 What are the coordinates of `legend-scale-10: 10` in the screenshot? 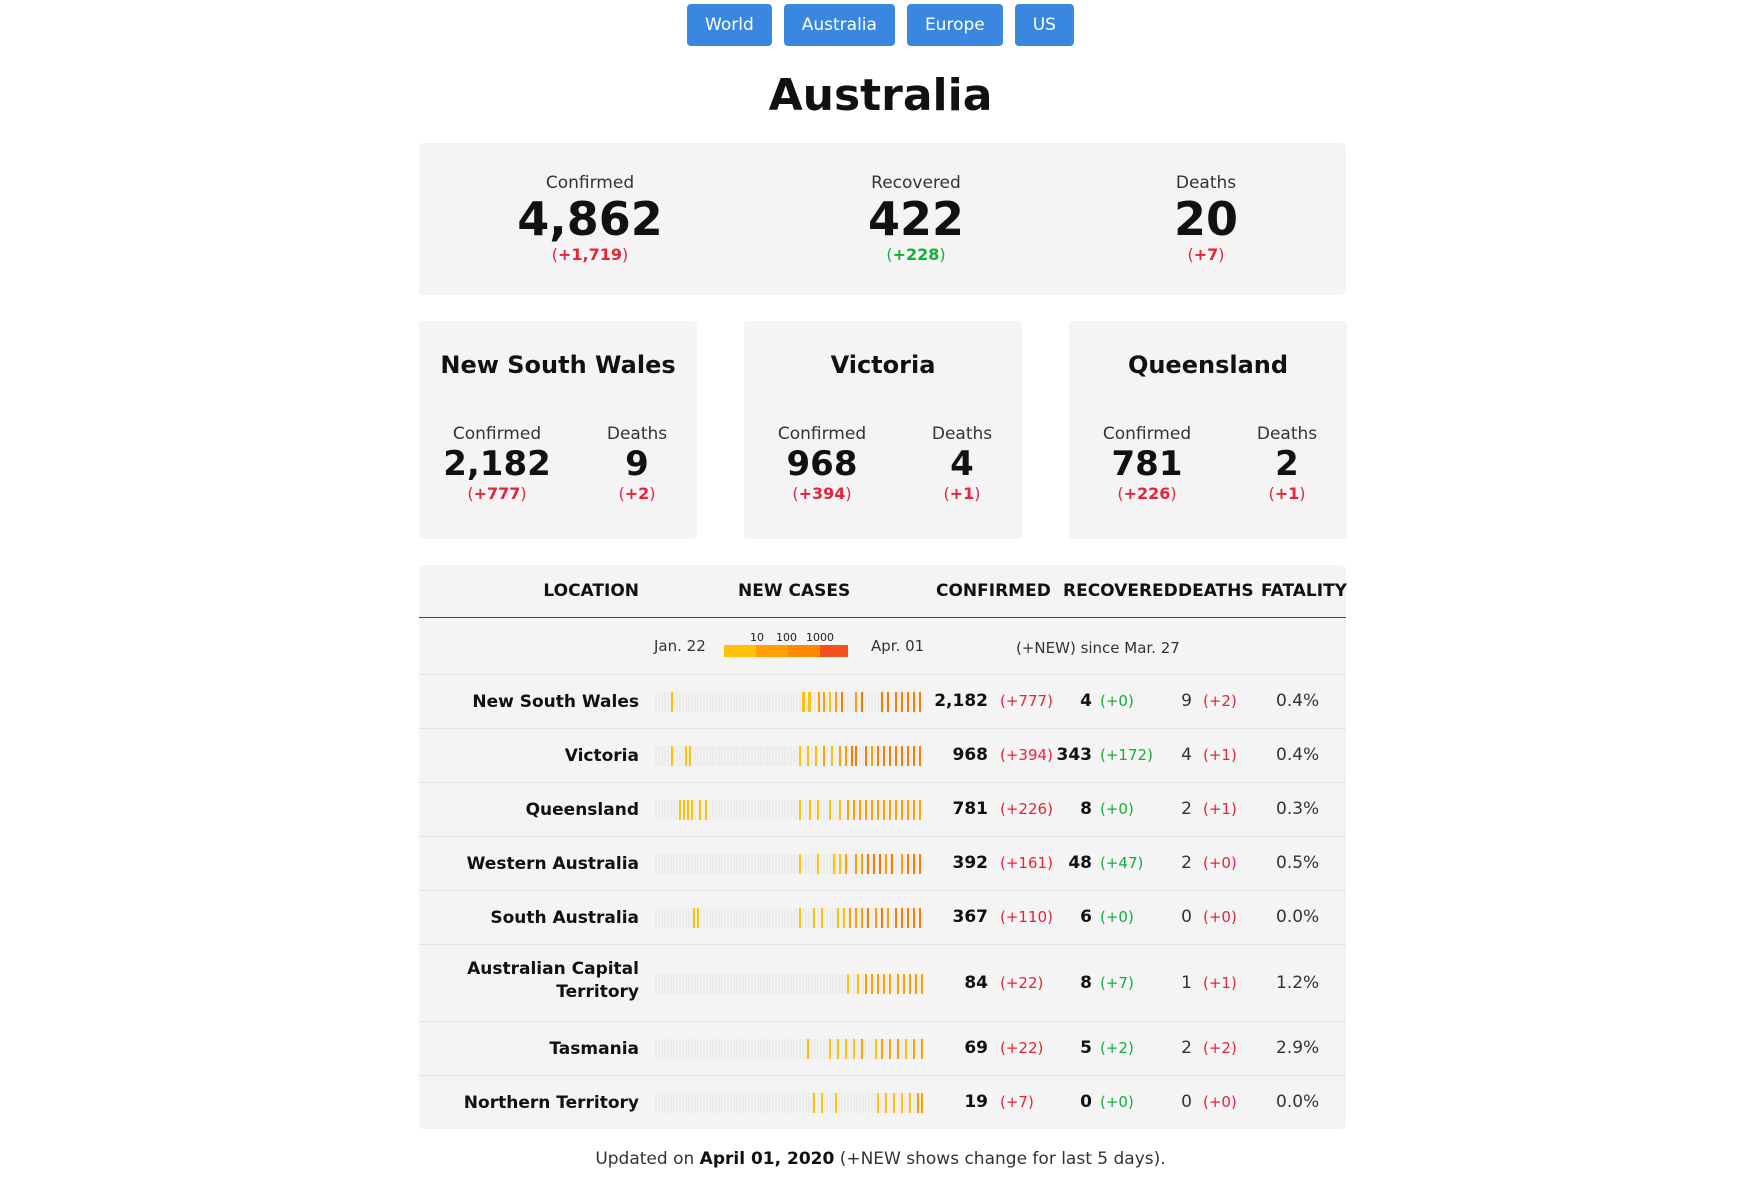 It's located at (757, 637).